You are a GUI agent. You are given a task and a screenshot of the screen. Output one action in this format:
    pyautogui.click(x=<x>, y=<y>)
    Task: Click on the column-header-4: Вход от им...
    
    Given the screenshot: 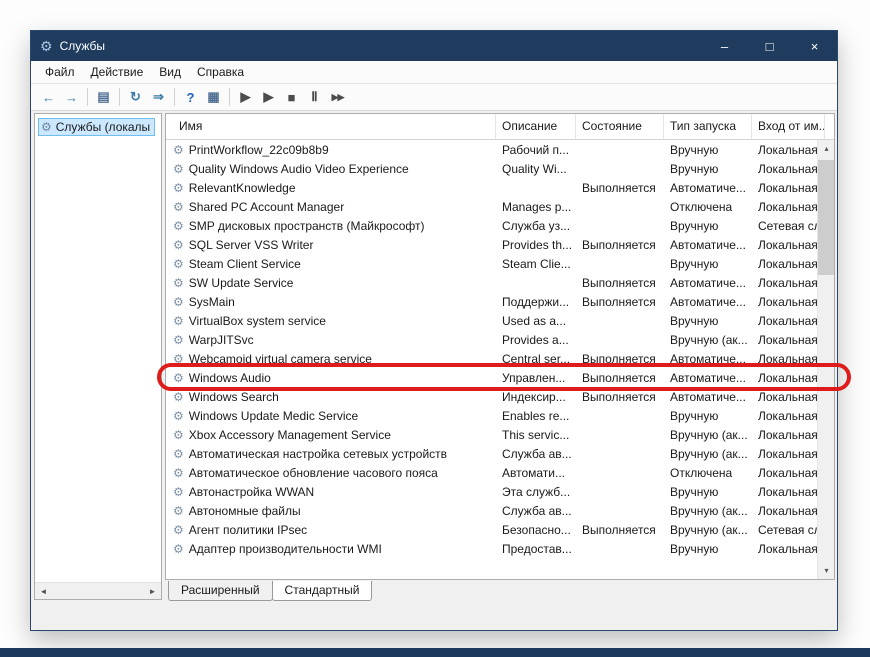 What is the action you would take?
    pyautogui.click(x=788, y=126)
    